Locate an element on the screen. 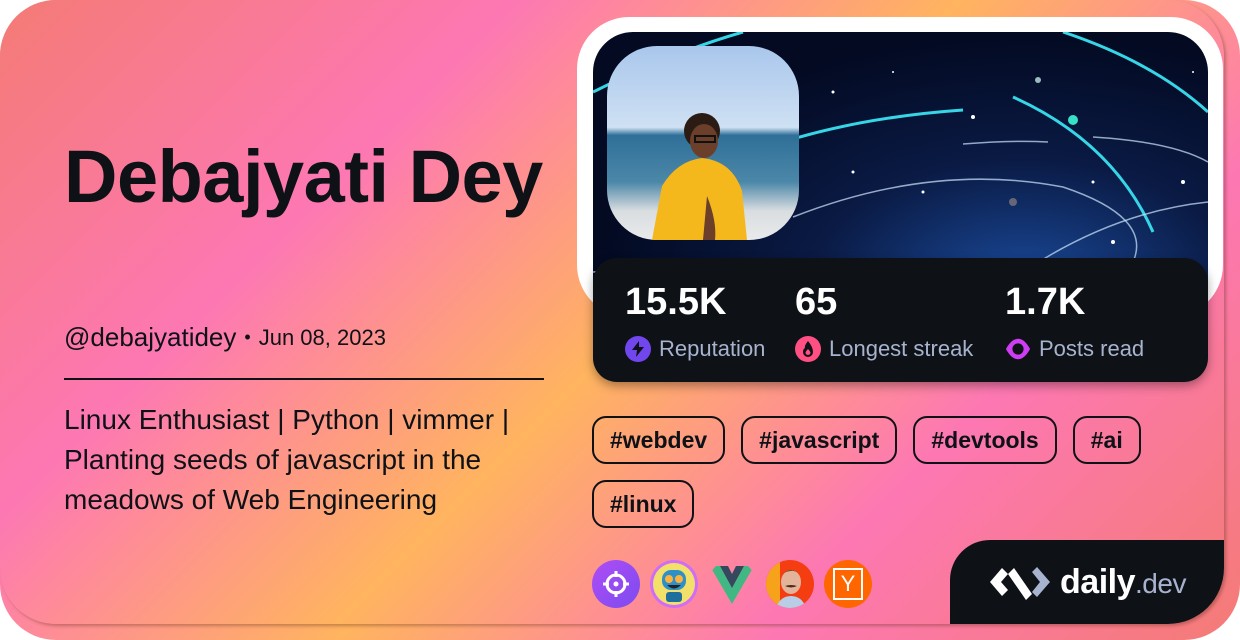  stats-panel: 15.5K Reputation 65 Longest streak 1.7K is located at coordinates (900, 320).